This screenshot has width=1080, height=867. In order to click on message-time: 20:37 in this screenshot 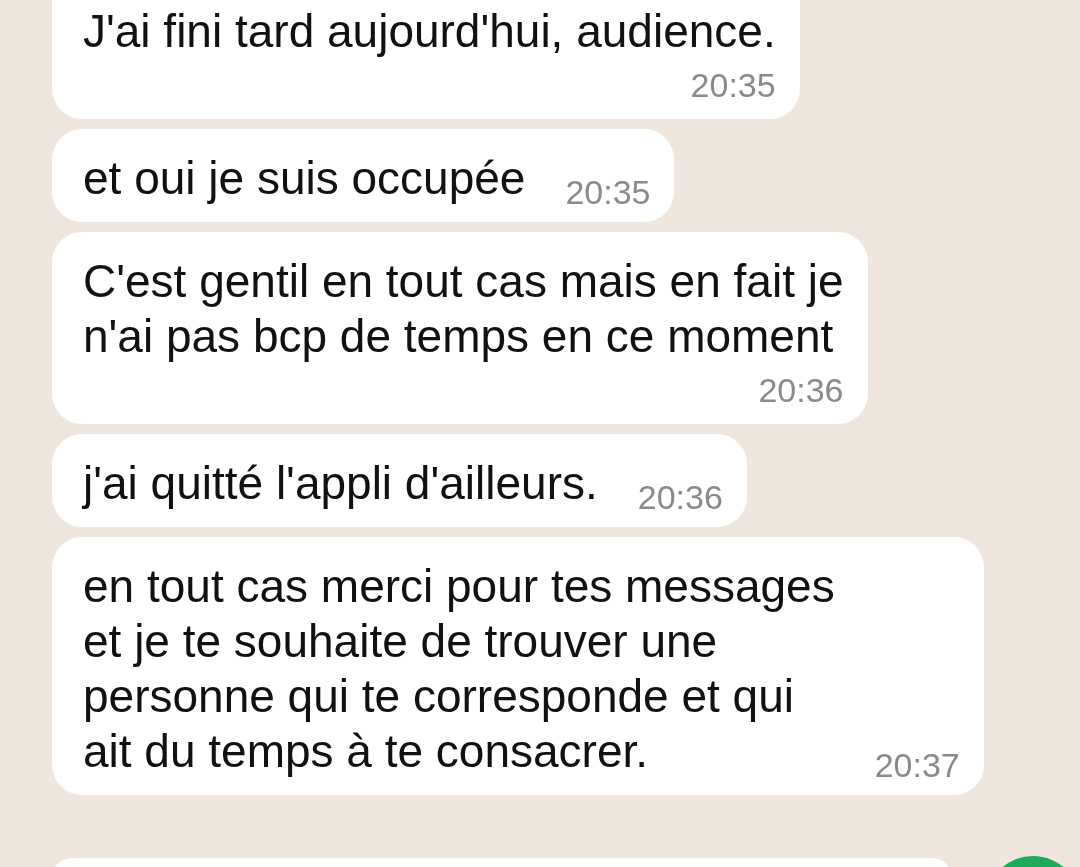, I will do `click(917, 765)`.